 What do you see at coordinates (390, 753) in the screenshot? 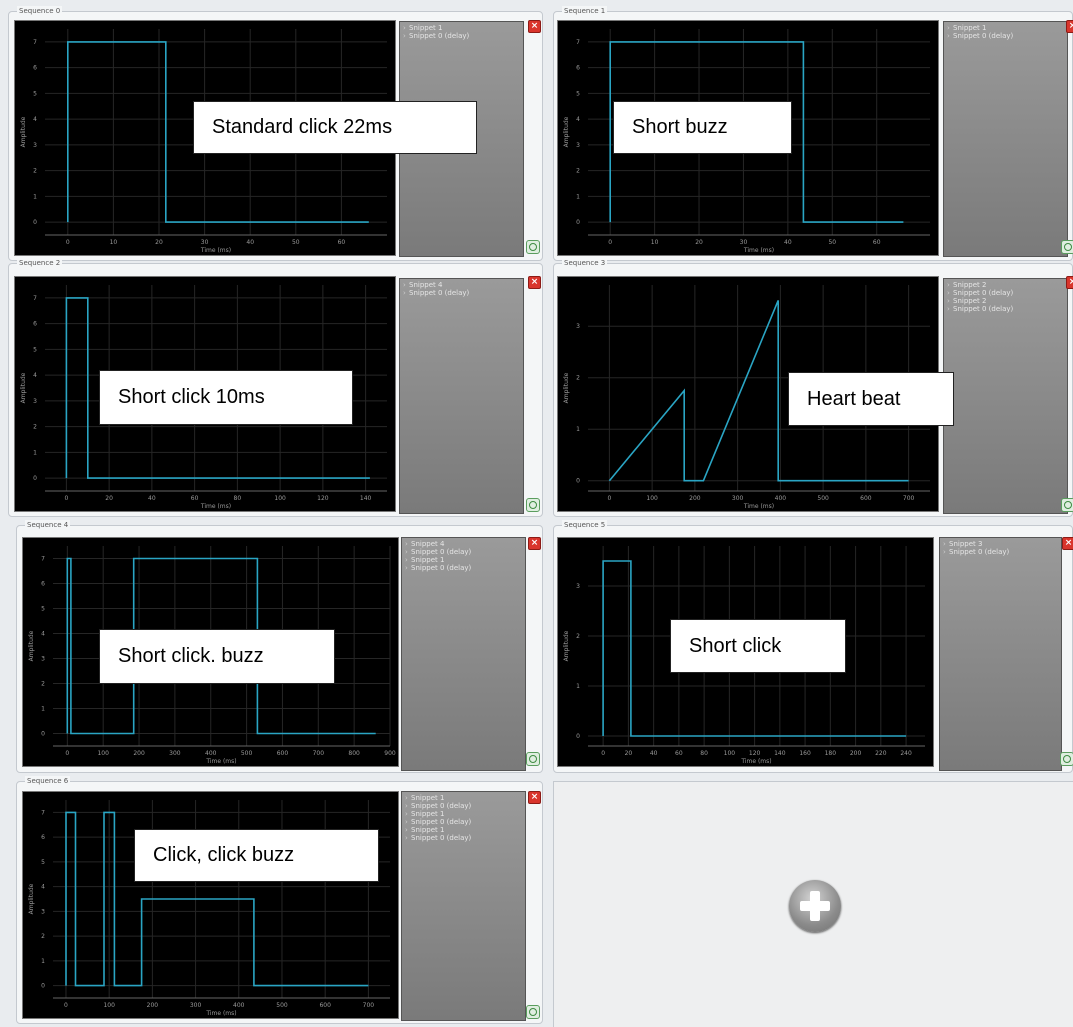
I see `x-tick-label: 900` at bounding box center [390, 753].